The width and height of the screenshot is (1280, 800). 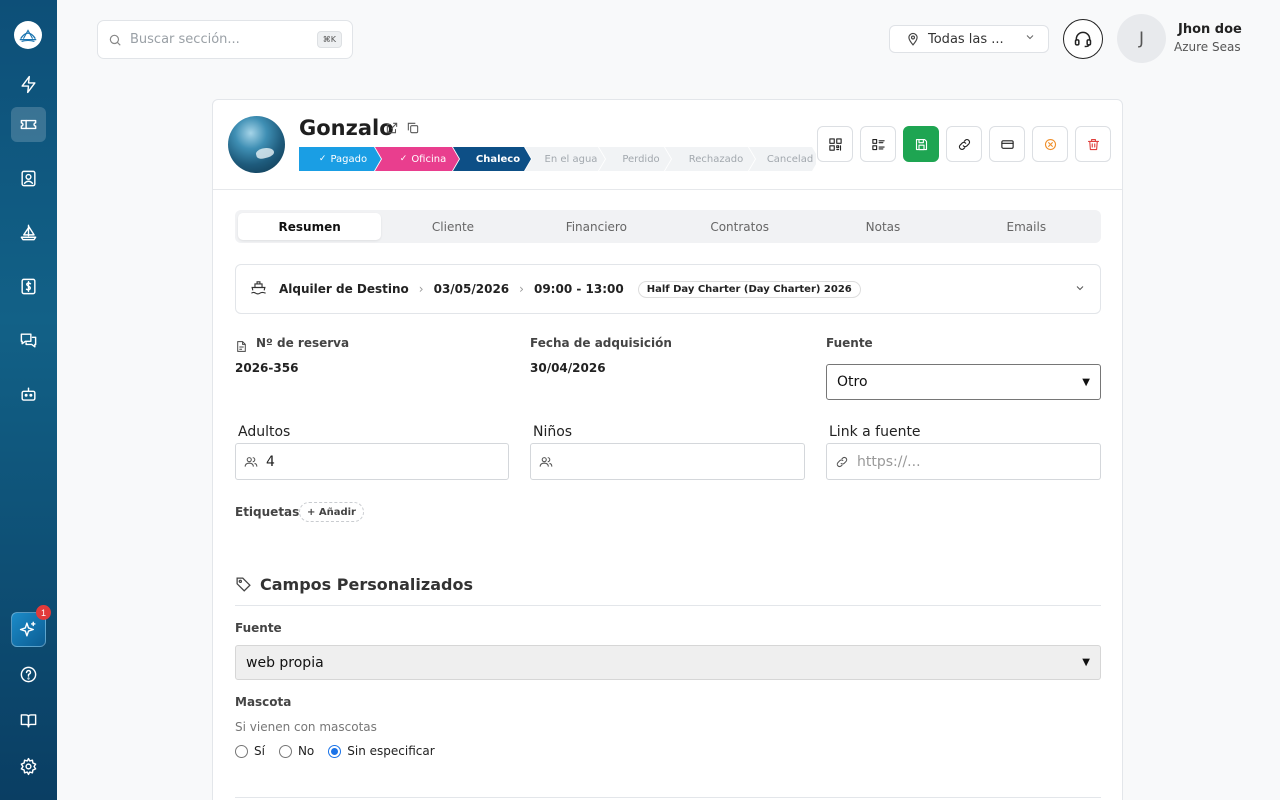 What do you see at coordinates (1210, 29) in the screenshot?
I see `user-name: Jhon doe` at bounding box center [1210, 29].